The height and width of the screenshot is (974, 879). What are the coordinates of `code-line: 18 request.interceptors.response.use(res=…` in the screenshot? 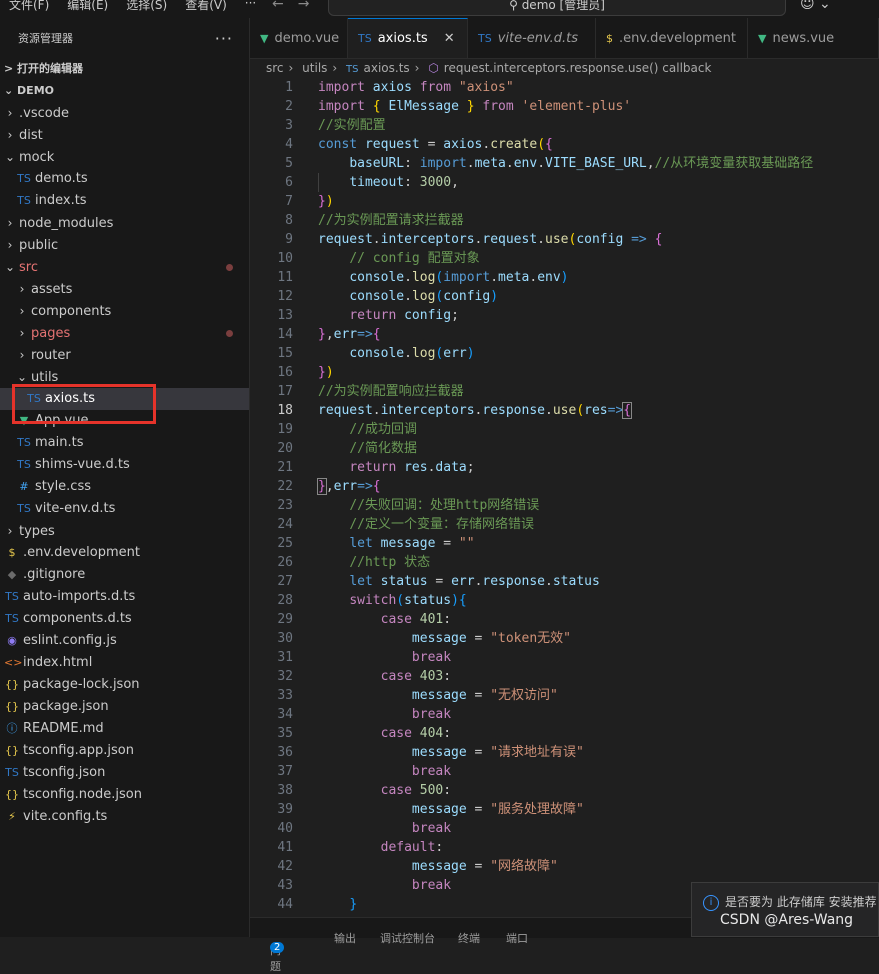 It's located at (564, 410).